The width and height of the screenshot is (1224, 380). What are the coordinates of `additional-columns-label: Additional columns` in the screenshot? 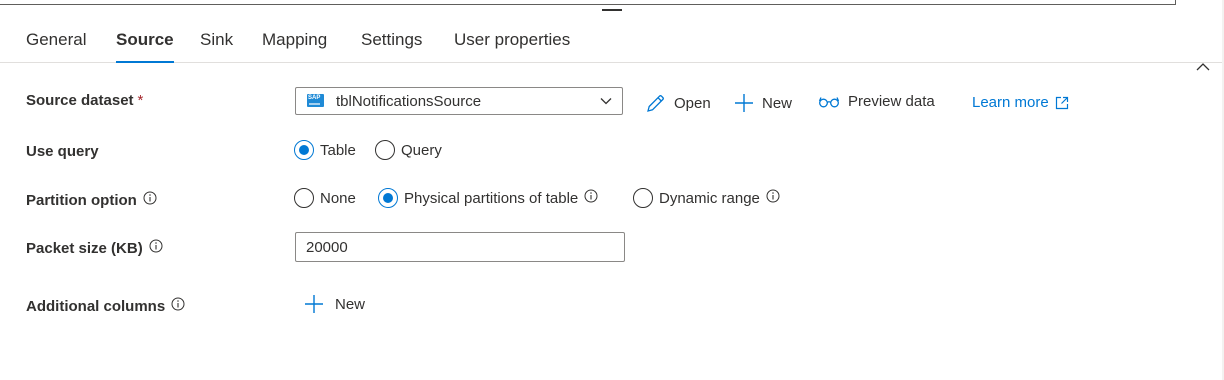 It's located at (105, 306).